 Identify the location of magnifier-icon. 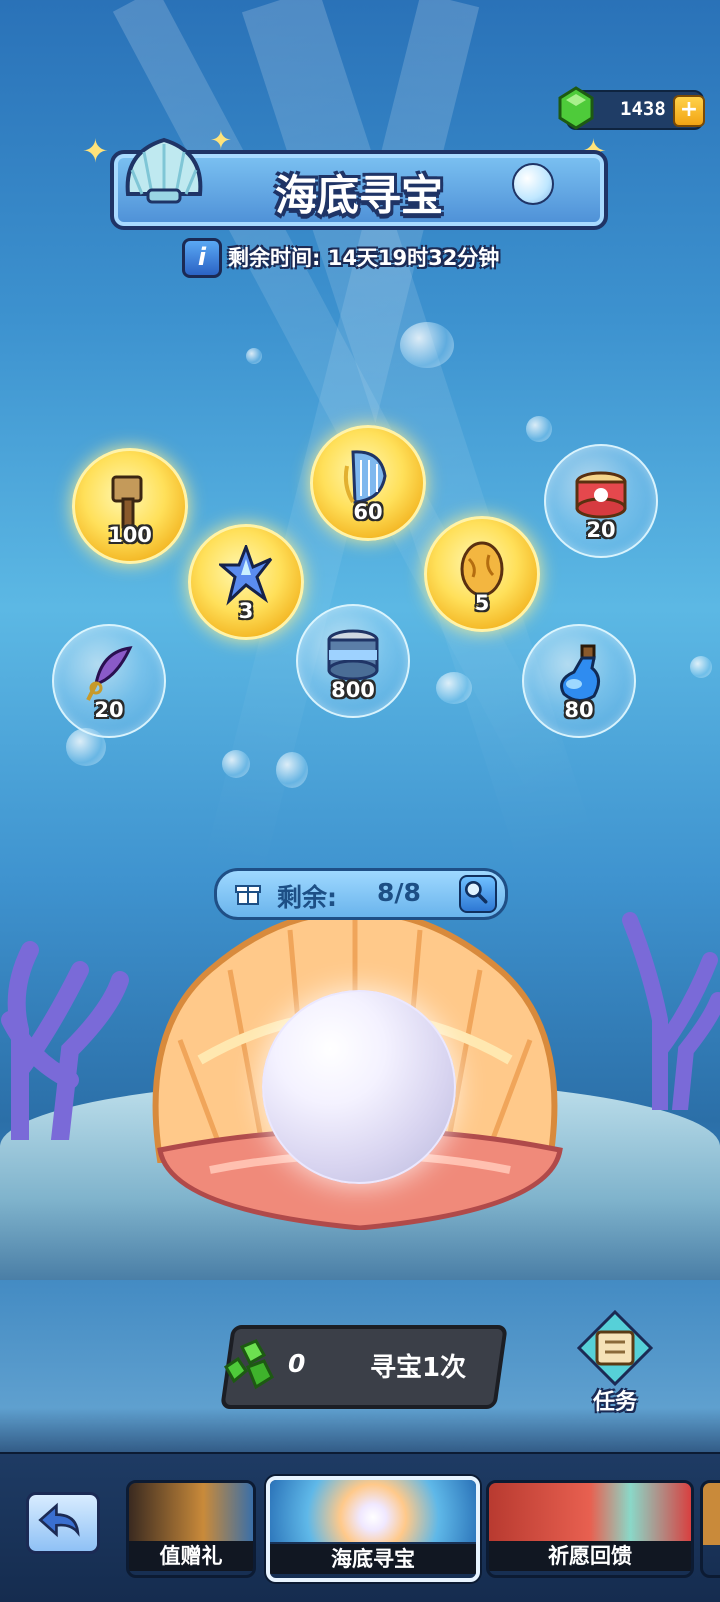
(476, 892).